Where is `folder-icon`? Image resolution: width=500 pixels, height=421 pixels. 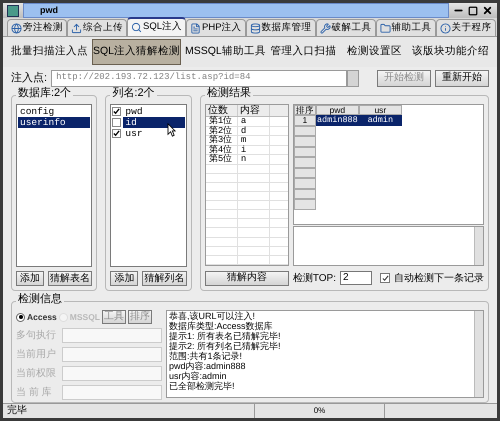 folder-icon is located at coordinates (385, 28).